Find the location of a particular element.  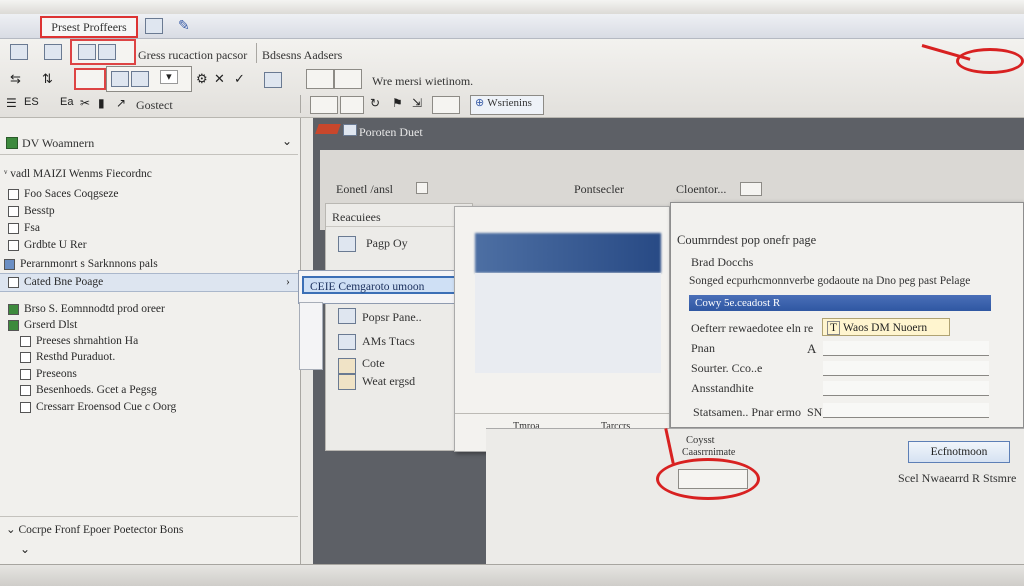

selected-list-item: Cated Bne Poage › is located at coordinates (149, 282).